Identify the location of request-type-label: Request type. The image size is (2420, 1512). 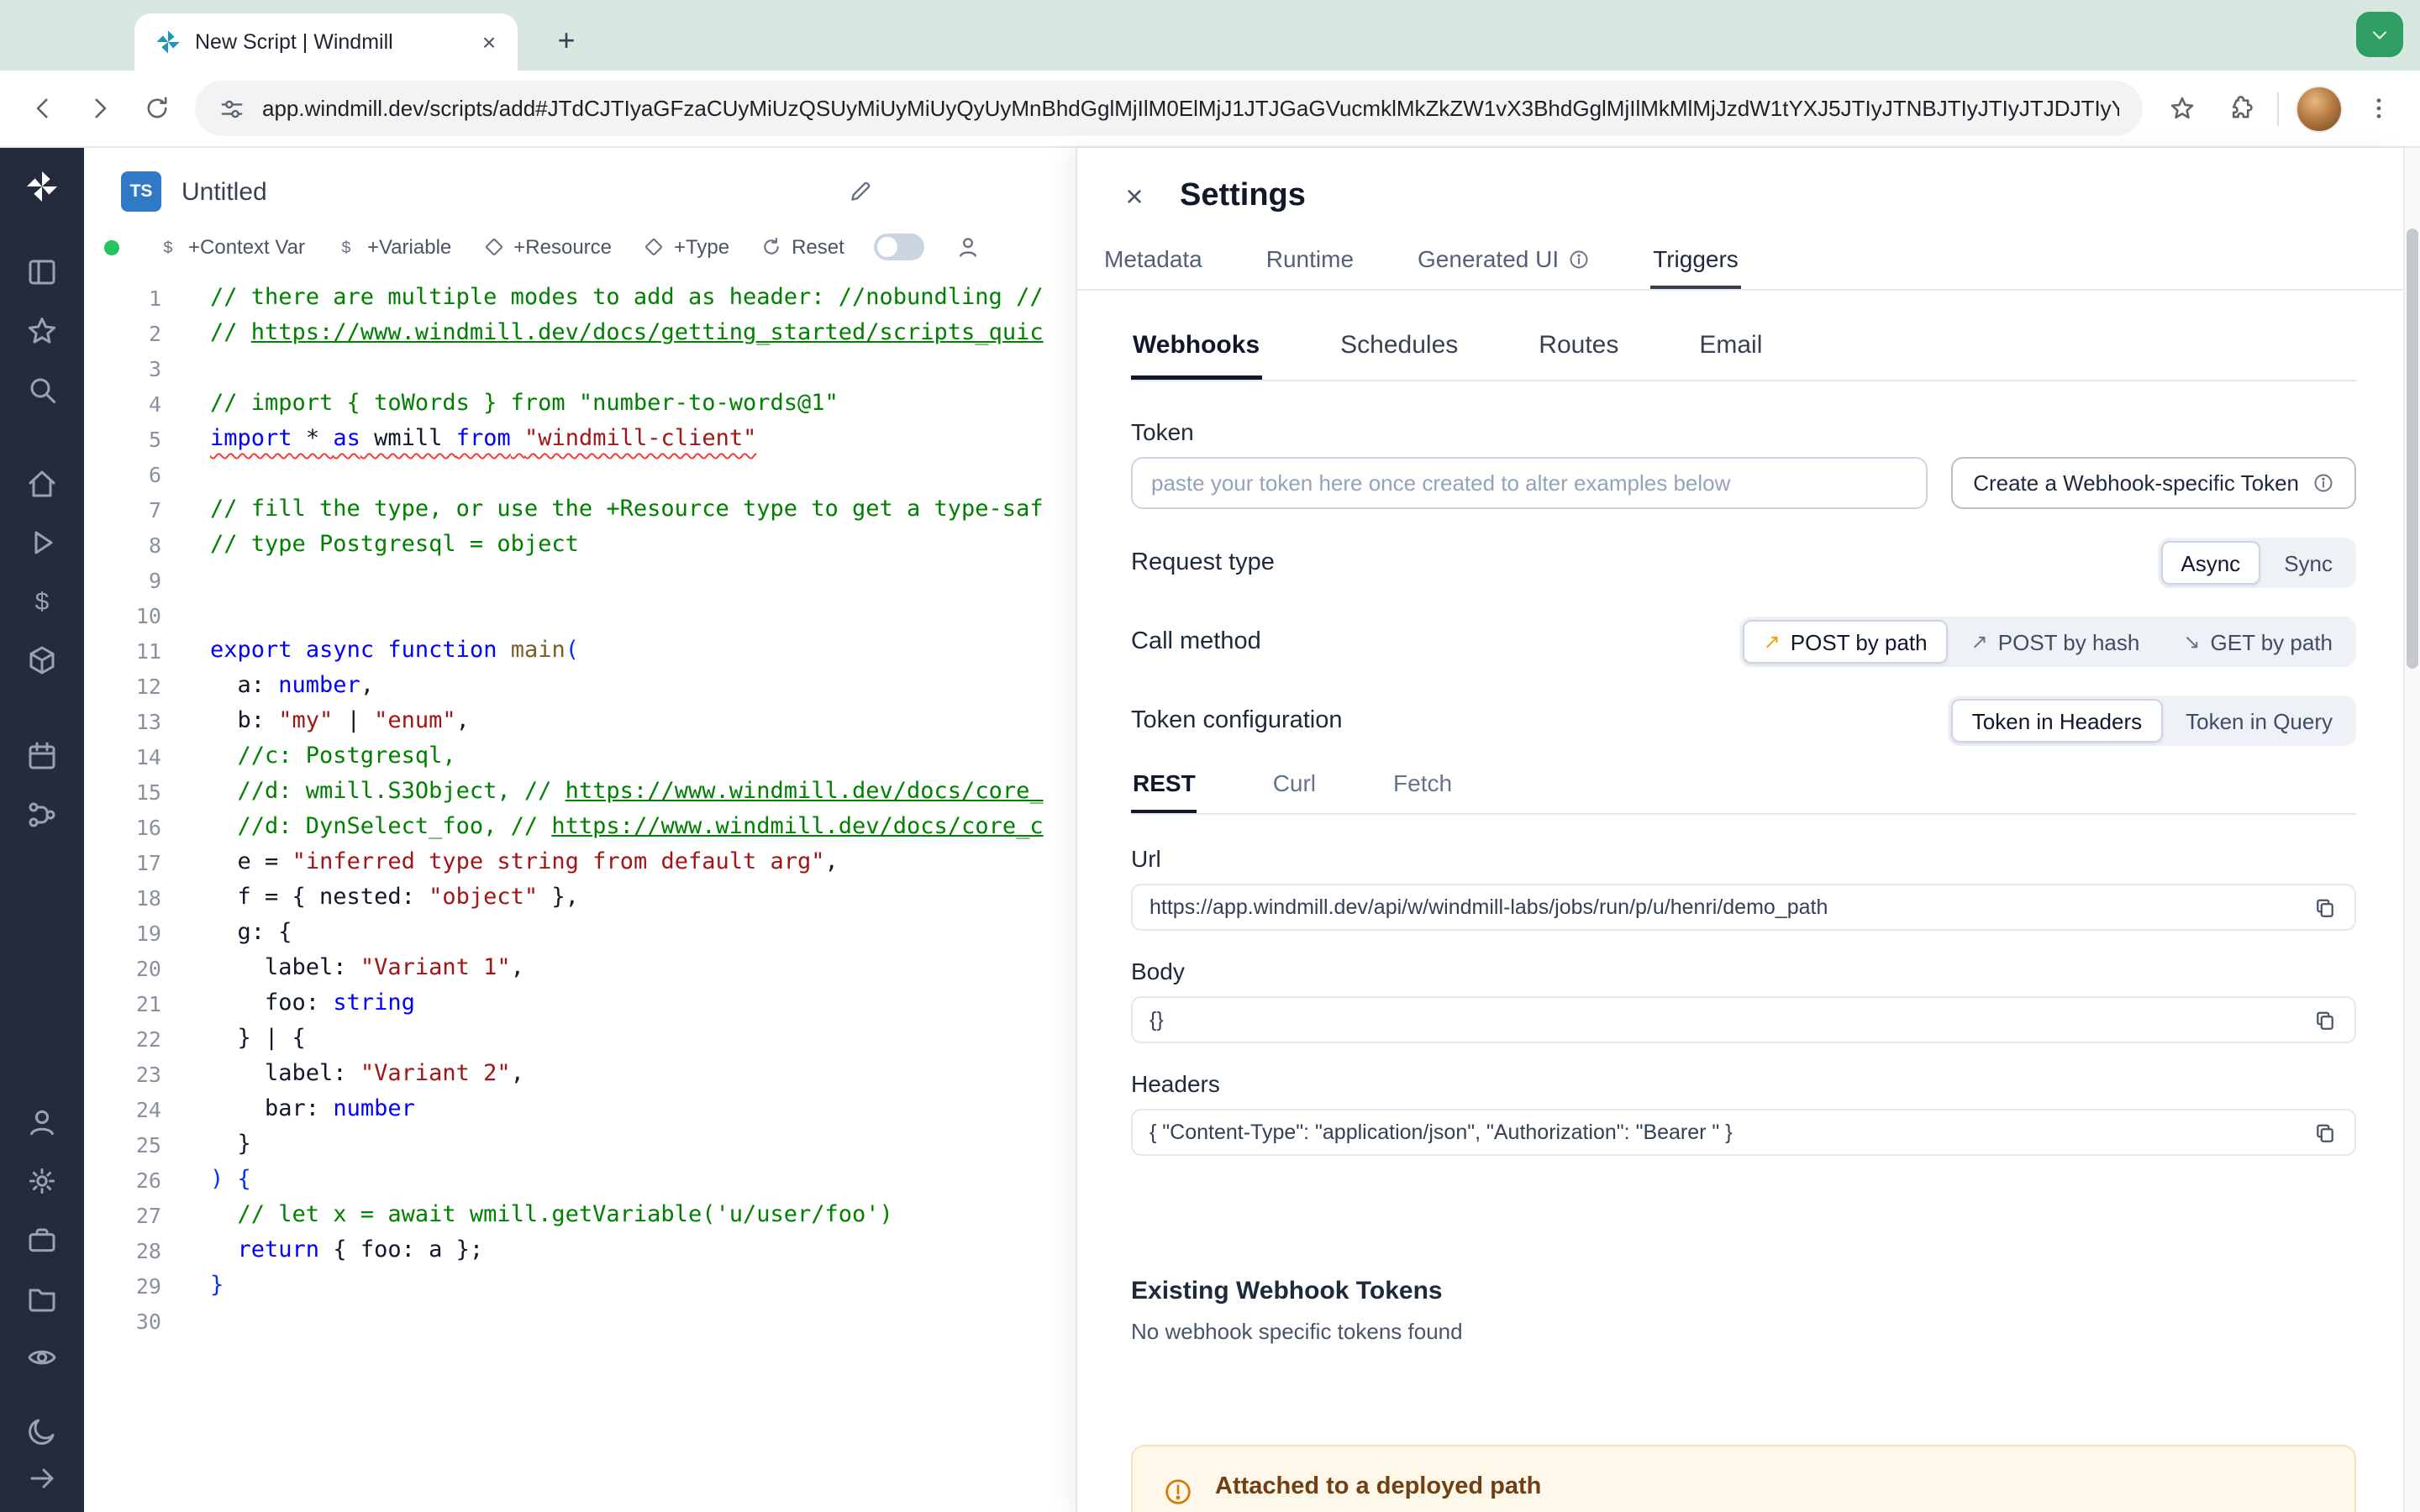
(1203, 562).